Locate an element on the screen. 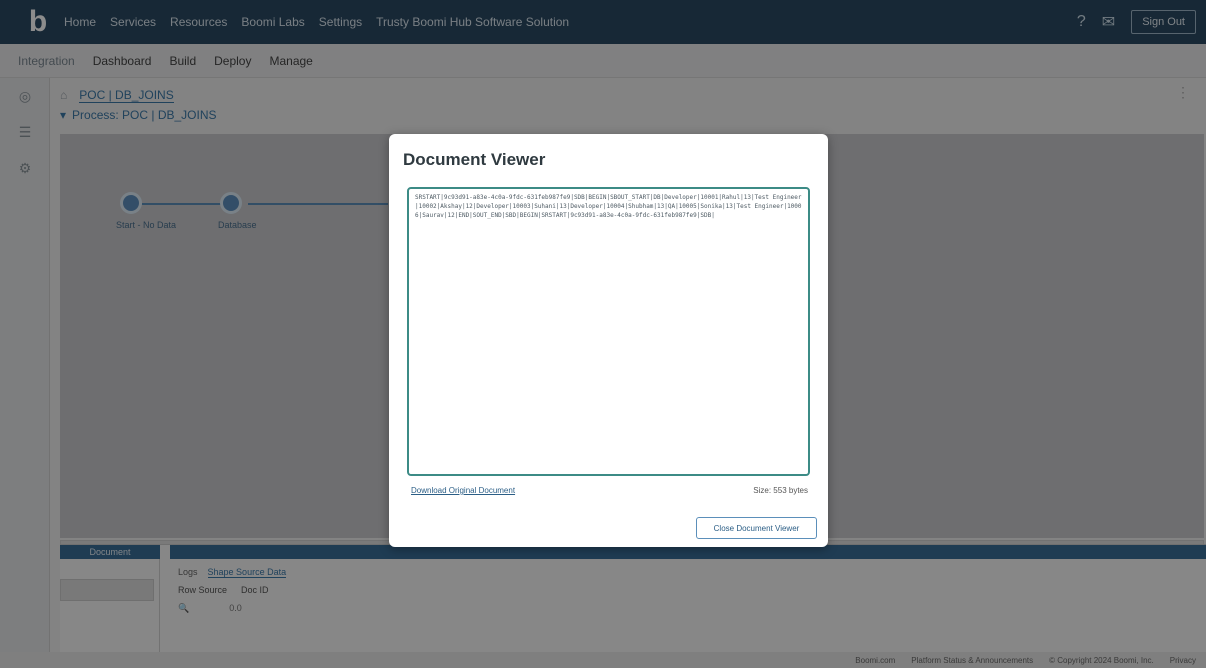  close-document-viewer-button: Close Document Viewer is located at coordinates (756, 528).